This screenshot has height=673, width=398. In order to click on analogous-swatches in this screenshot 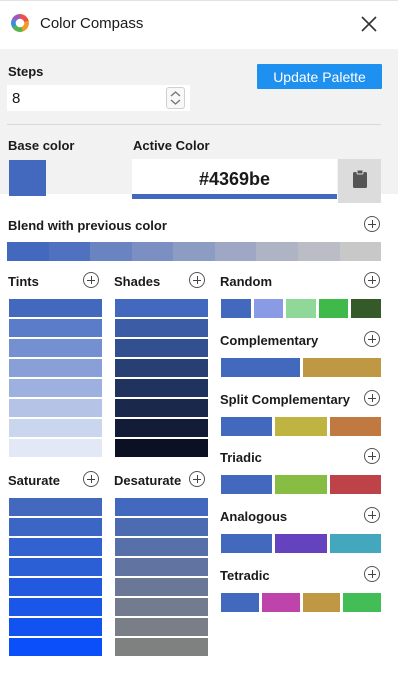, I will do `click(301, 543)`.